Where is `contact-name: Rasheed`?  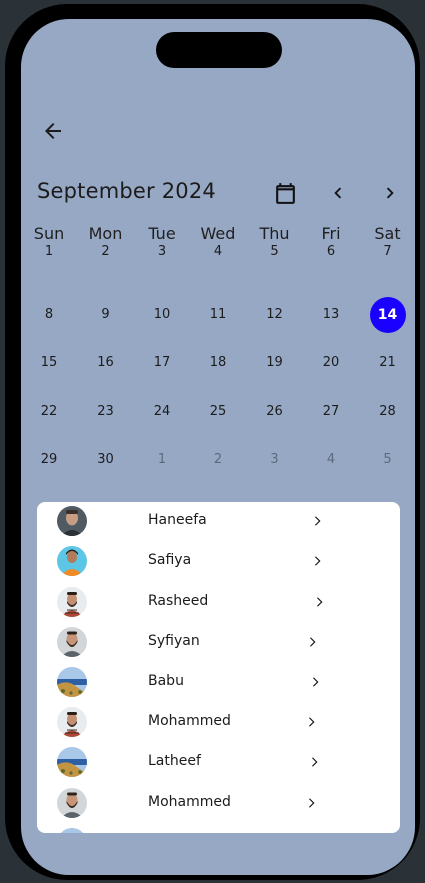
contact-name: Rasheed is located at coordinates (178, 601).